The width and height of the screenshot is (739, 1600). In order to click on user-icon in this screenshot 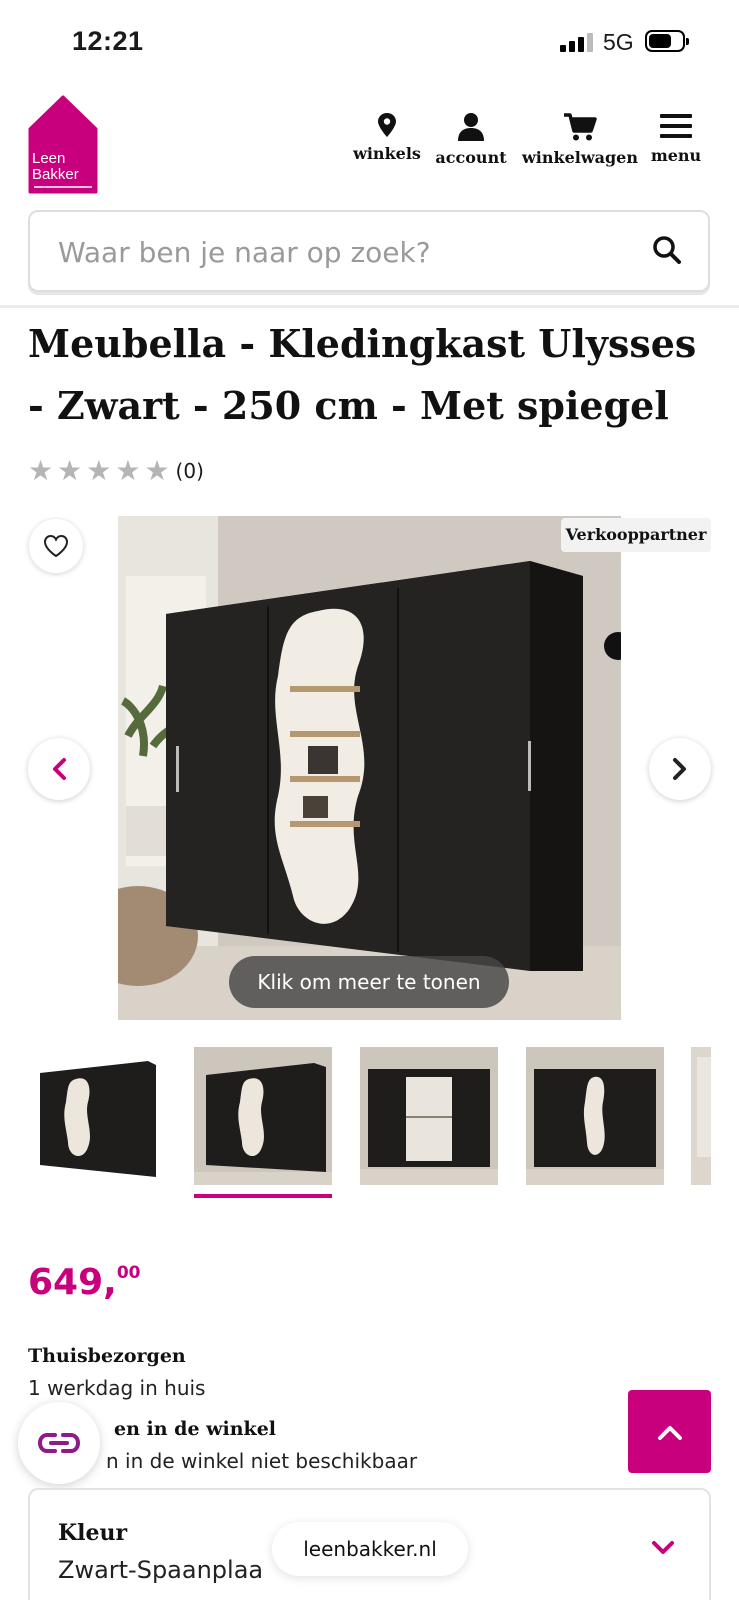, I will do `click(471, 127)`.